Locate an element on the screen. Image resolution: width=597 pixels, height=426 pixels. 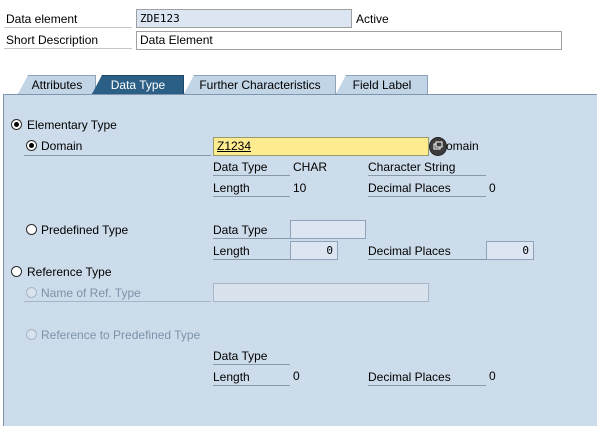
elementary-type-label: Elementary Type is located at coordinates (72, 125).